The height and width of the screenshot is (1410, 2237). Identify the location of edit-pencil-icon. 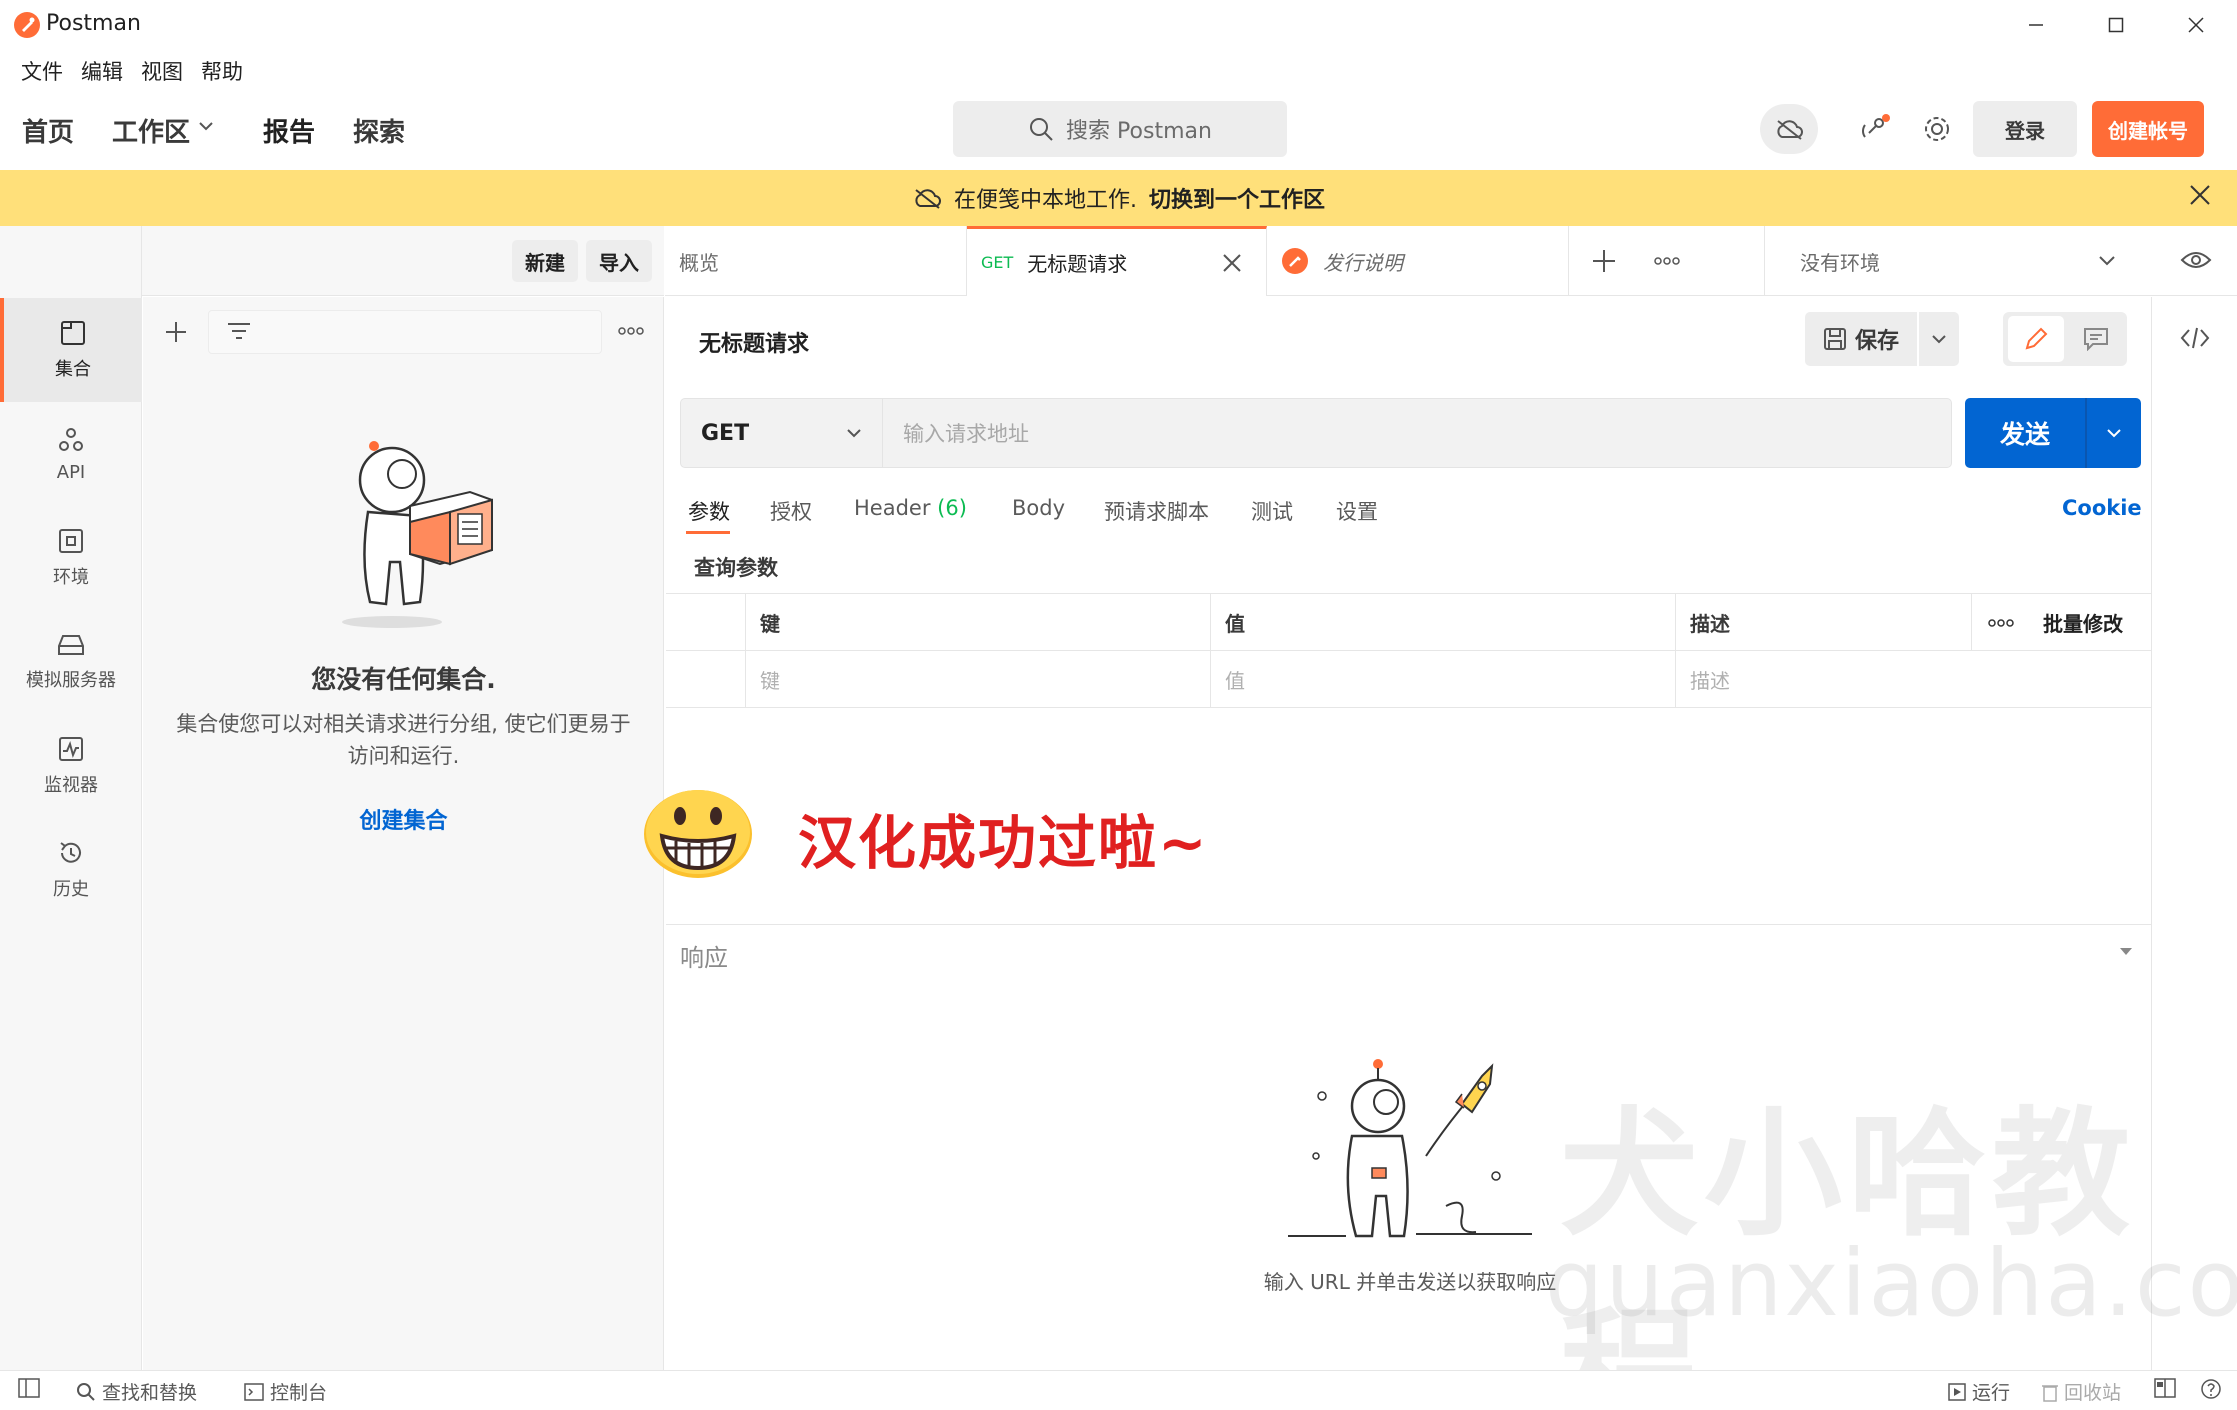
(2036, 339).